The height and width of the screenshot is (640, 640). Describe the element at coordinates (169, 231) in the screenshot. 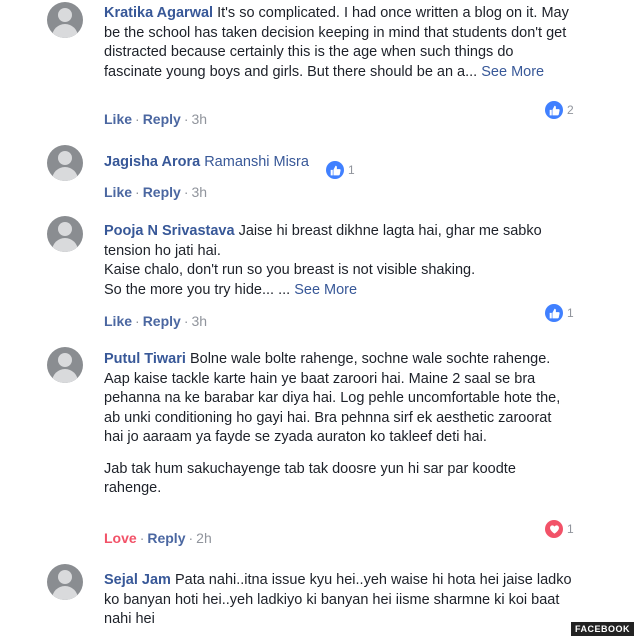

I see `comment-author: Pooja N Srivastava` at that location.